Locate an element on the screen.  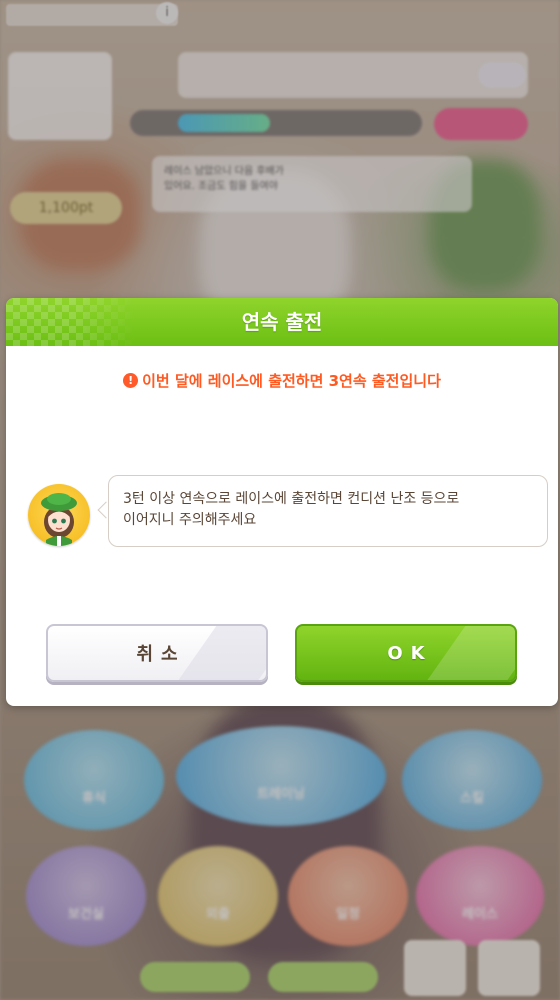
character-portrait-icon is located at coordinates (59, 519).